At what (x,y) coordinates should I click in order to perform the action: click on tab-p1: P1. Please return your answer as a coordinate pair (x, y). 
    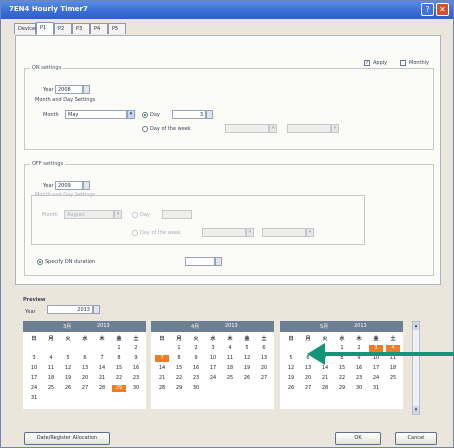
    Looking at the image, I should click on (45, 28).